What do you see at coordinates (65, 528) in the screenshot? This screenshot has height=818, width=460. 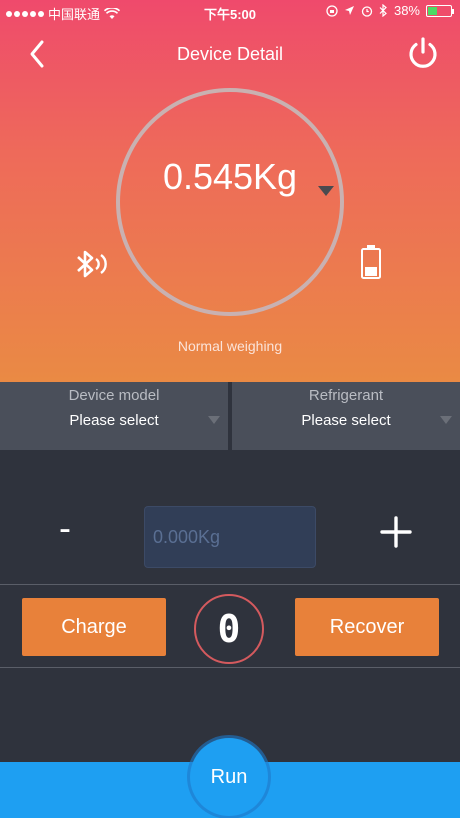 I see `decrease-button: -` at bounding box center [65, 528].